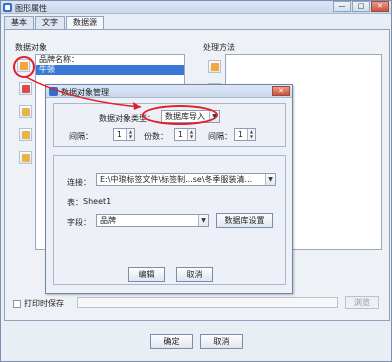  I want to click on edit-data-button, so click(25, 88).